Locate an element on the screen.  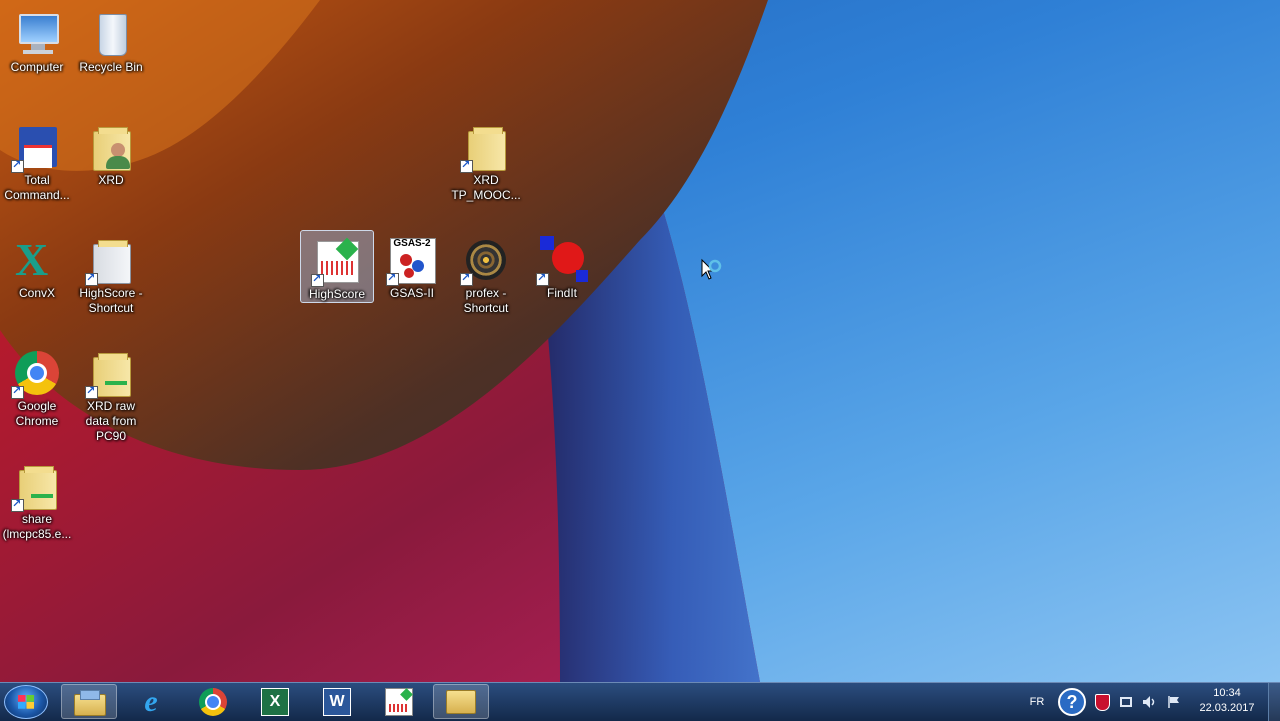
clock-time: 10:34 is located at coordinates (1227, 693).